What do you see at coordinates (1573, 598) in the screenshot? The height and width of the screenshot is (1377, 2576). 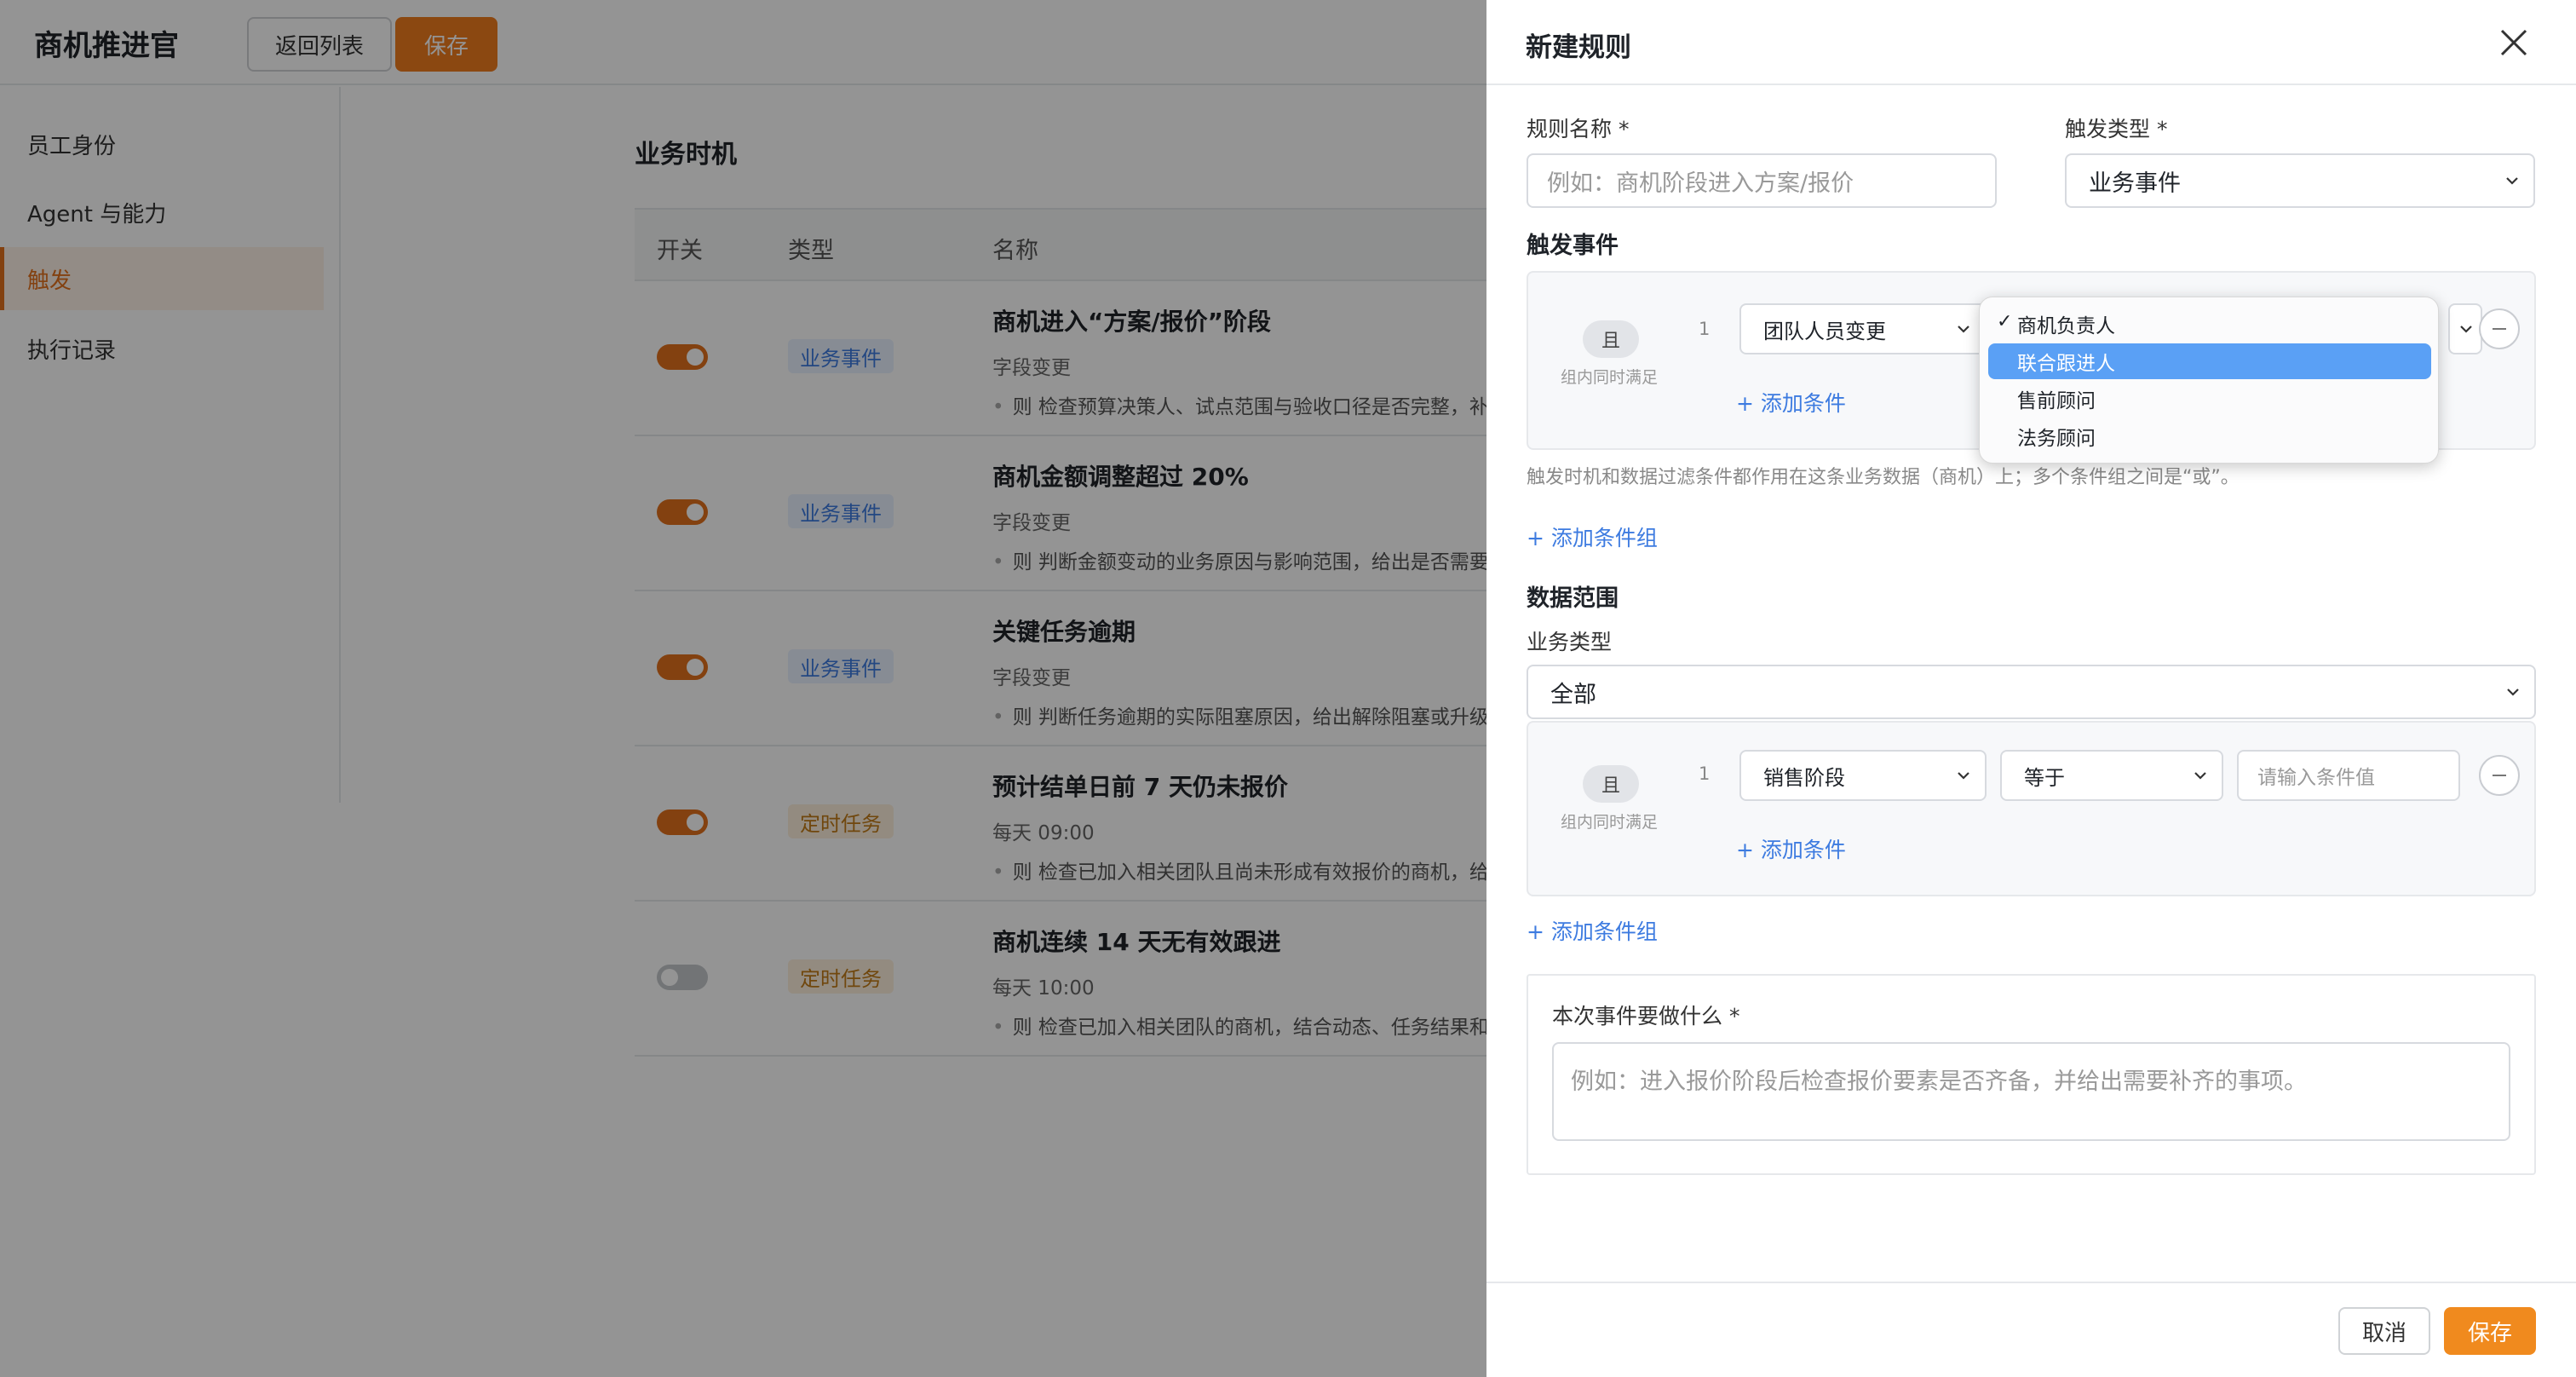 I see `data-scope-section-title: 数据范围` at bounding box center [1573, 598].